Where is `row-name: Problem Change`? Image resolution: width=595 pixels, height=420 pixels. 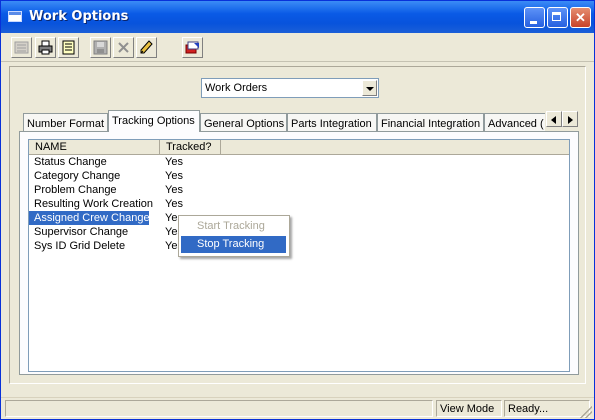 row-name: Problem Change is located at coordinates (75, 190).